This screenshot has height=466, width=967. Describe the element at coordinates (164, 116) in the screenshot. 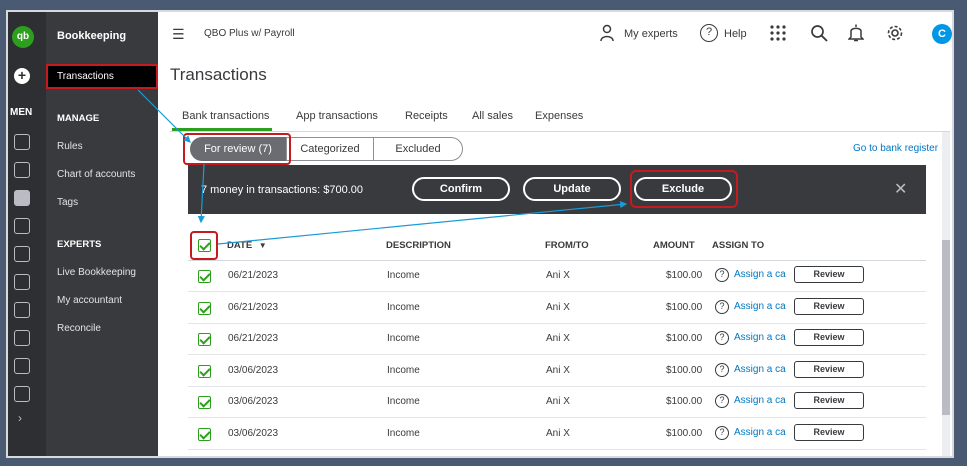

I see `arrow-transactions-to-for-review` at that location.